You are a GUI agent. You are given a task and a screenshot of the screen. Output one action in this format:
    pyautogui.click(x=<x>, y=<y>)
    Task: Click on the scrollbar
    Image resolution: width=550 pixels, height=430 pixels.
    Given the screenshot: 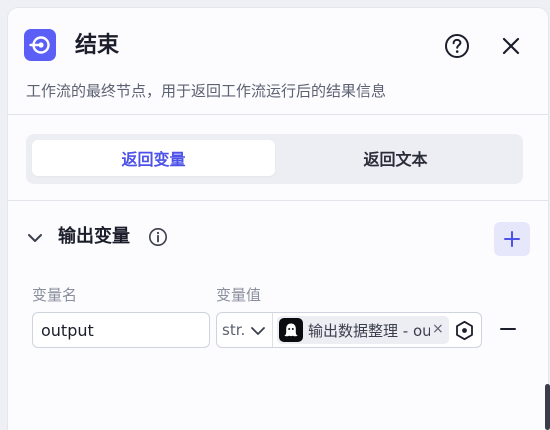 What is the action you would take?
    pyautogui.click(x=547, y=407)
    